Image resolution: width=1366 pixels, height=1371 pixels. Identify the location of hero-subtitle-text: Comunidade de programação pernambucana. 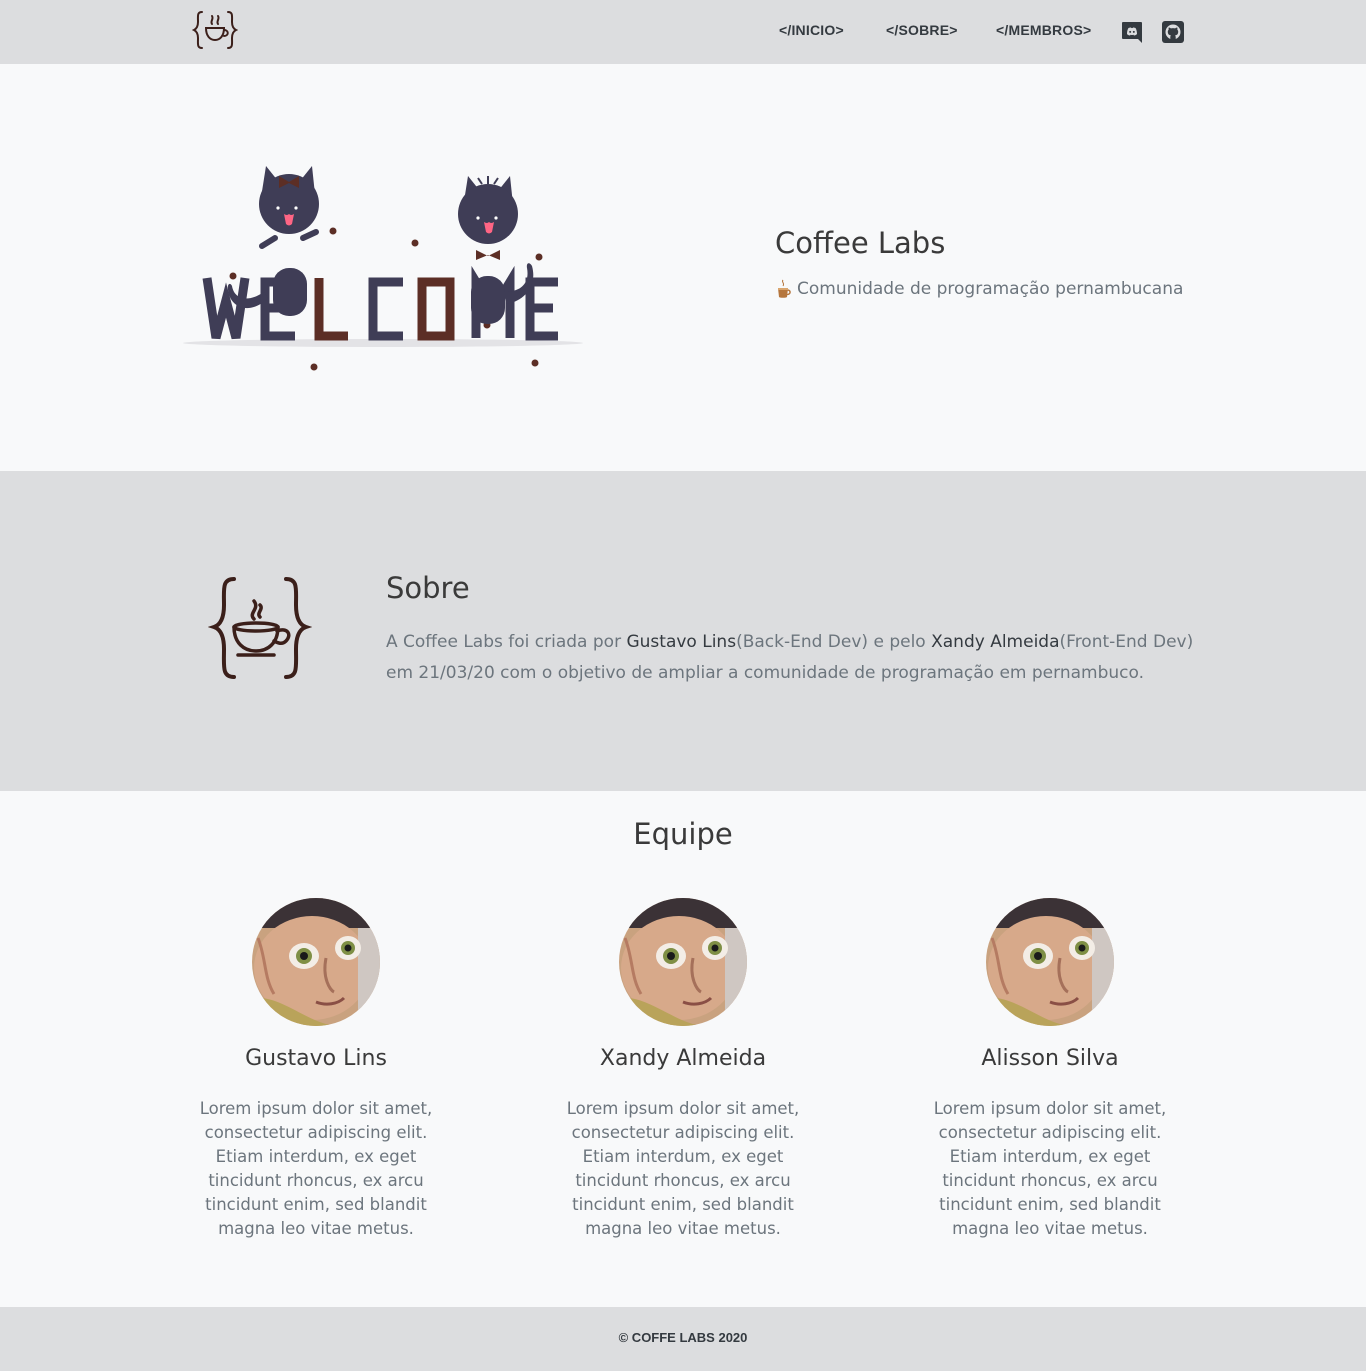
(990, 289).